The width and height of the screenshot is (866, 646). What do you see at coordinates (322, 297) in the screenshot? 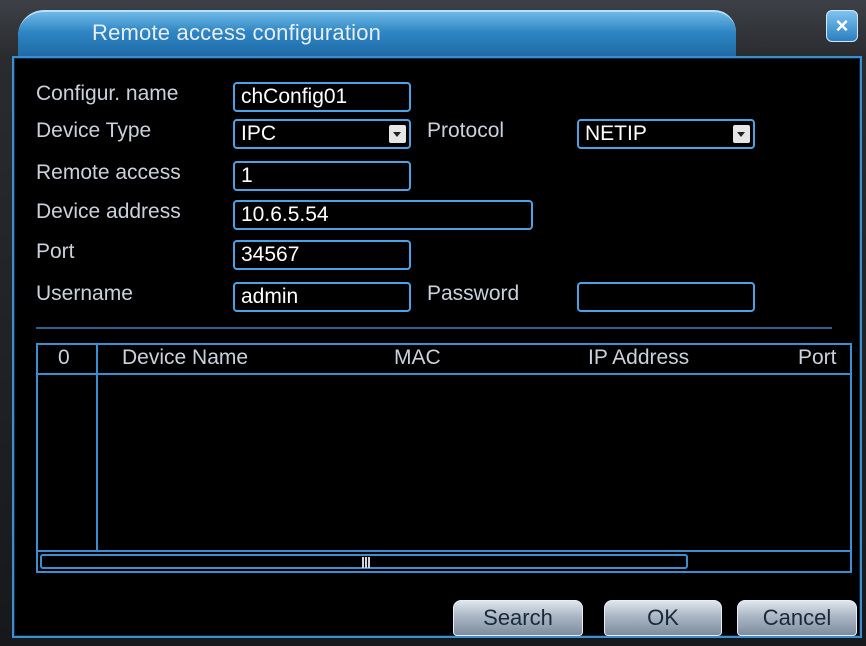
I see `username-input: admin` at bounding box center [322, 297].